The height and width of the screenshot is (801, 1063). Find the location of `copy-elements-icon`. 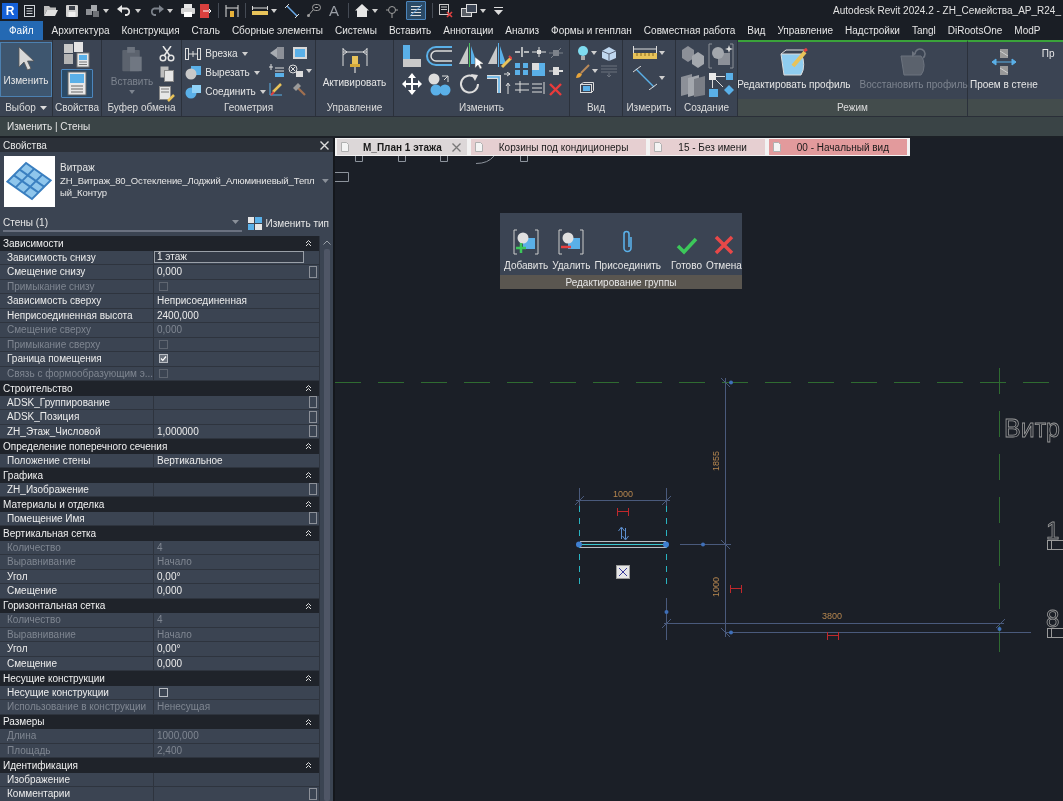

copy-elements-icon is located at coordinates (439, 84).